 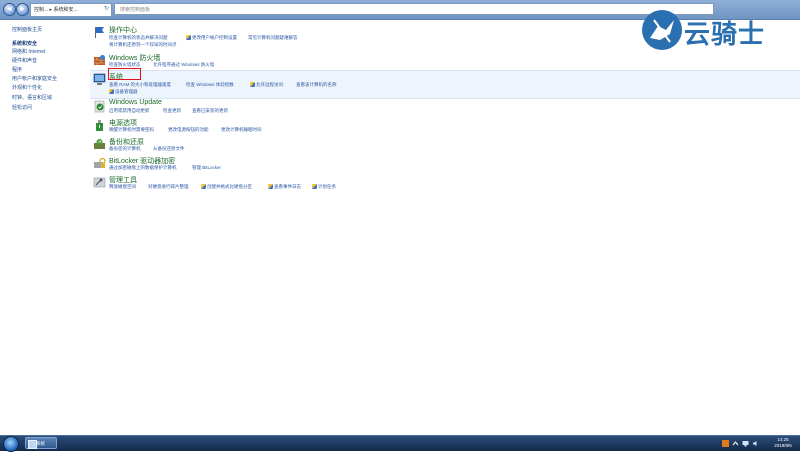 What do you see at coordinates (22, 107) in the screenshot?
I see `sidebar-item-ease-access: 轻松访问` at bounding box center [22, 107].